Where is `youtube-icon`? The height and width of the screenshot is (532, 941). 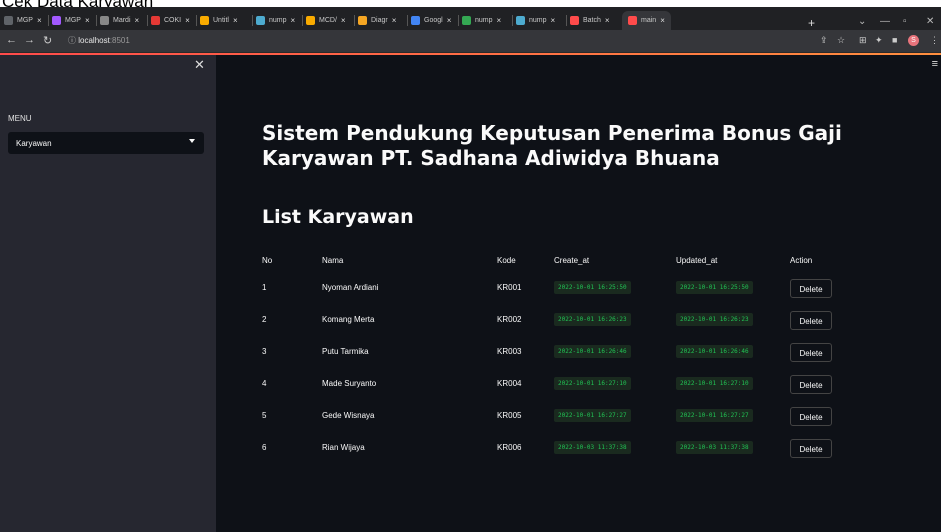
youtube-icon is located at coordinates (155, 20).